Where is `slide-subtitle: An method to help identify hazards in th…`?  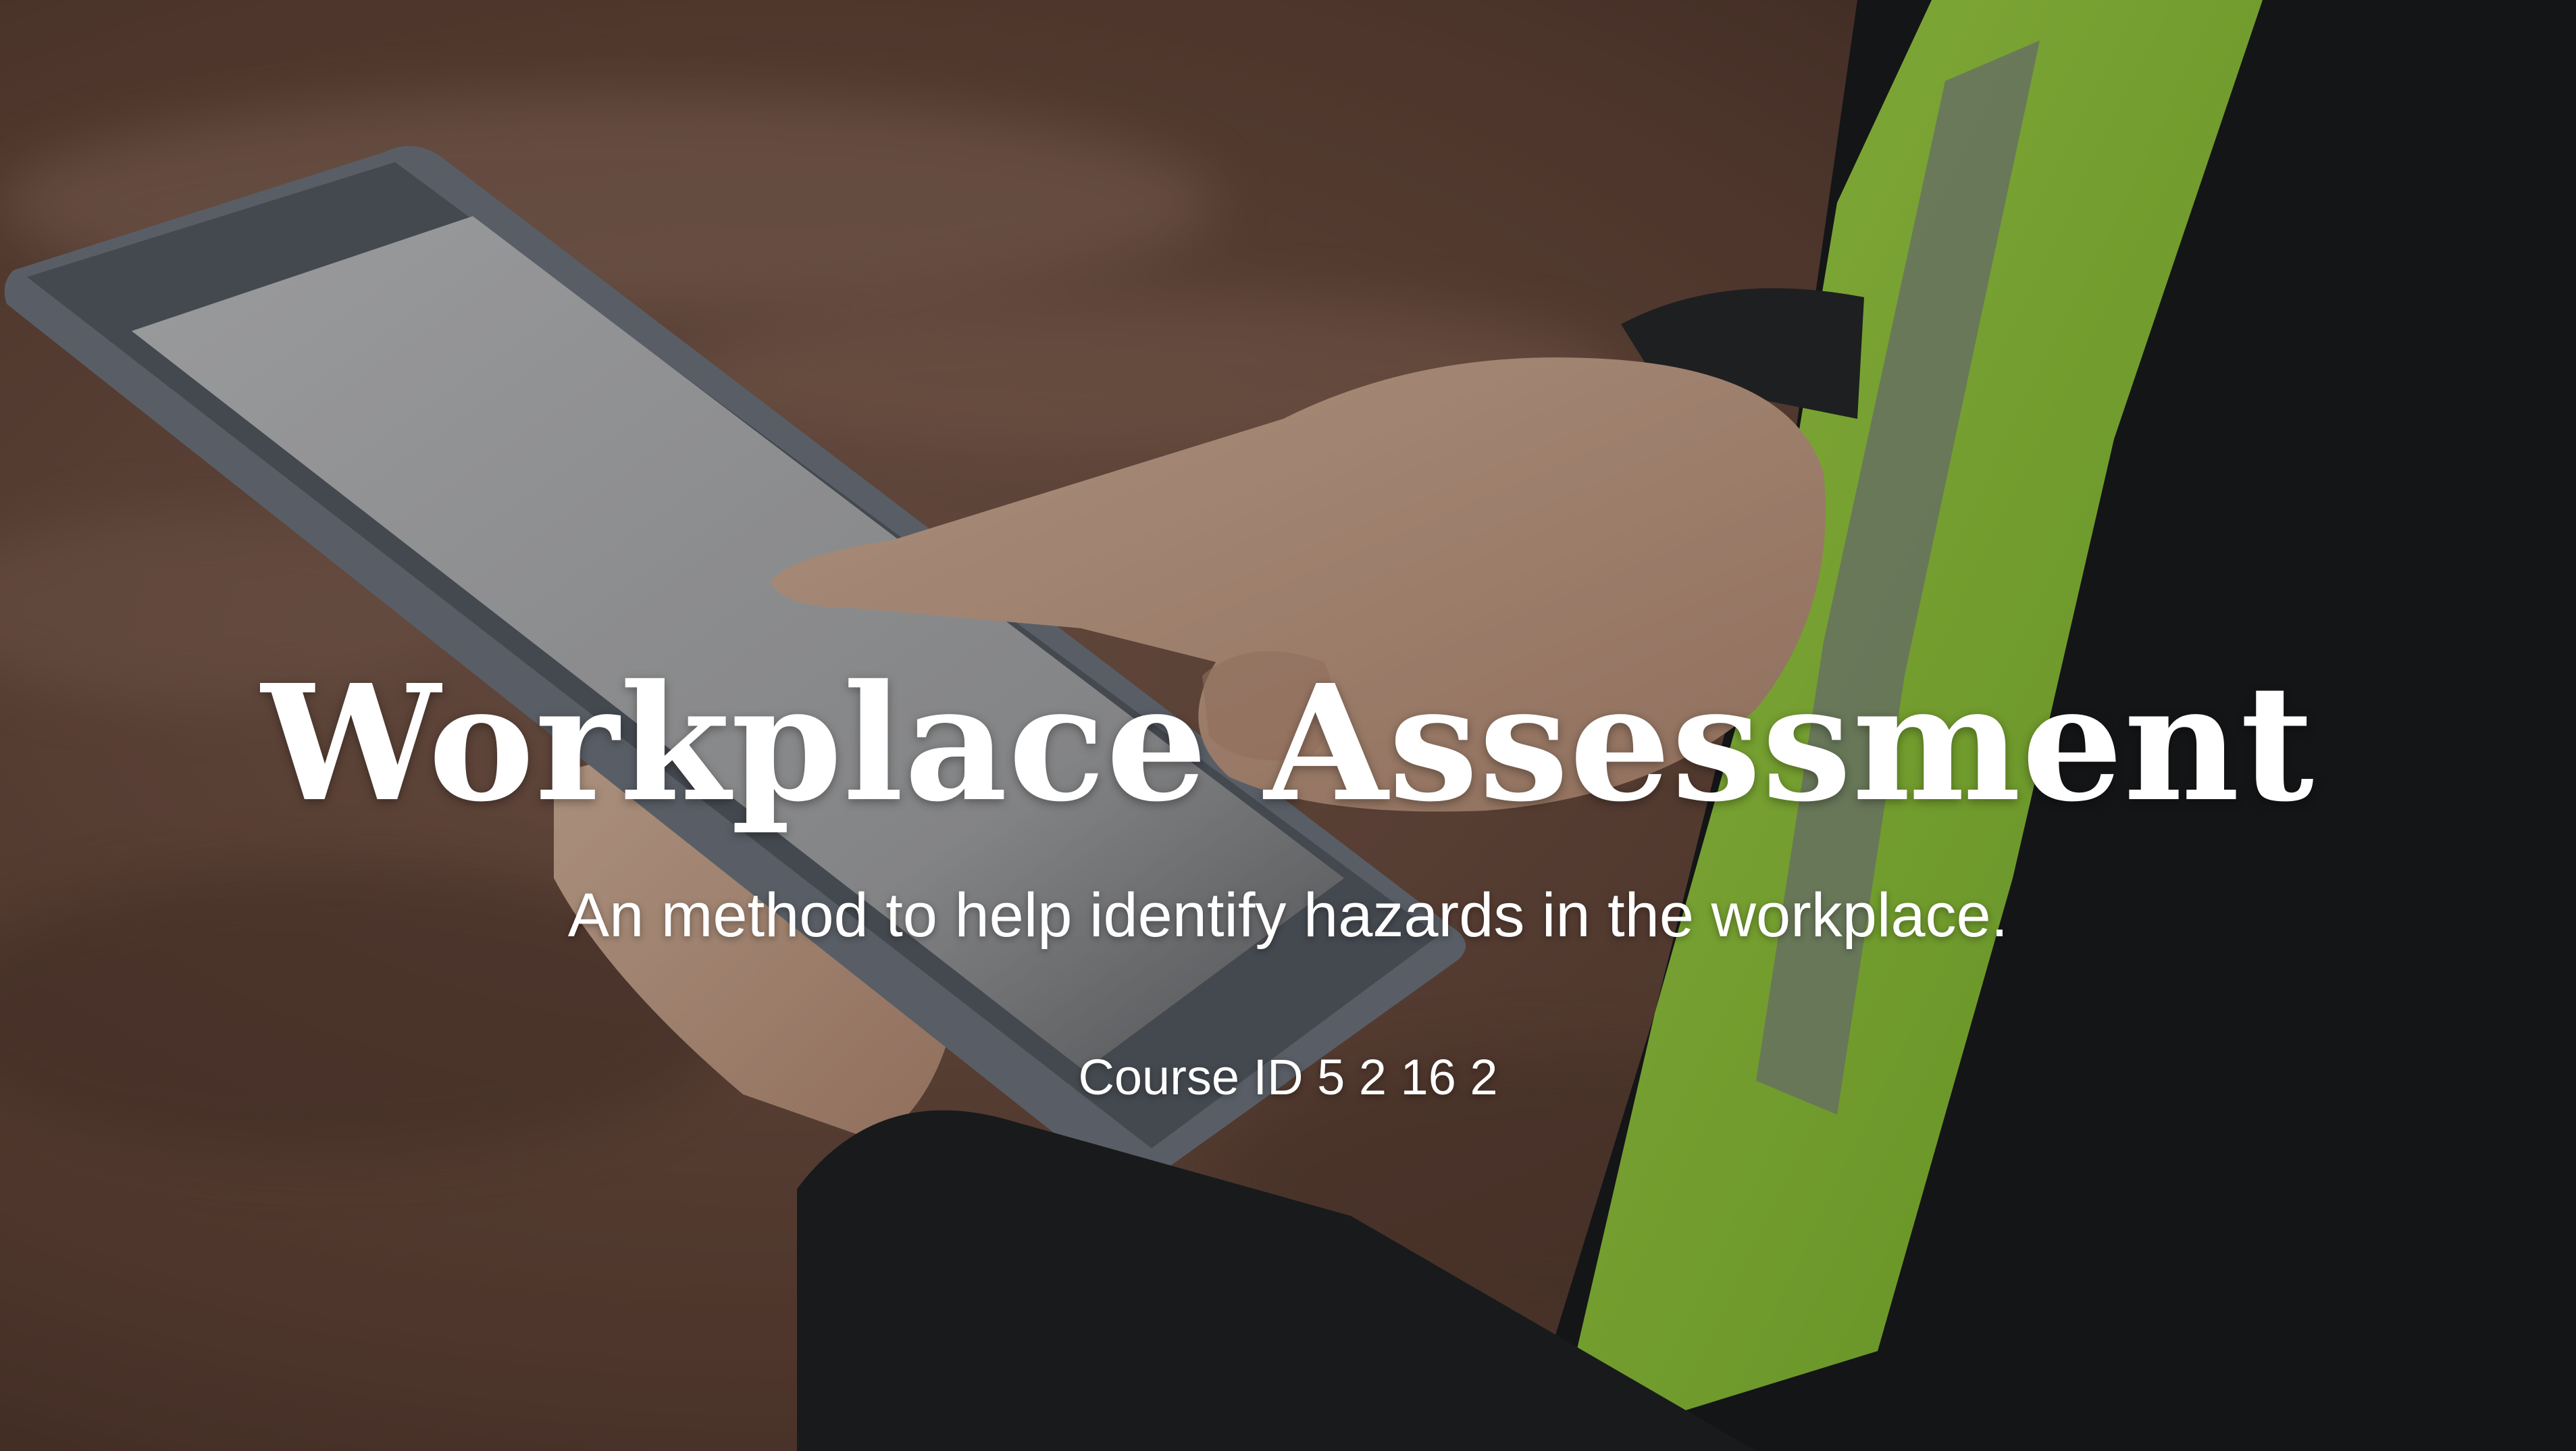
slide-subtitle: An method to help identify hazards in th… is located at coordinates (1288, 915).